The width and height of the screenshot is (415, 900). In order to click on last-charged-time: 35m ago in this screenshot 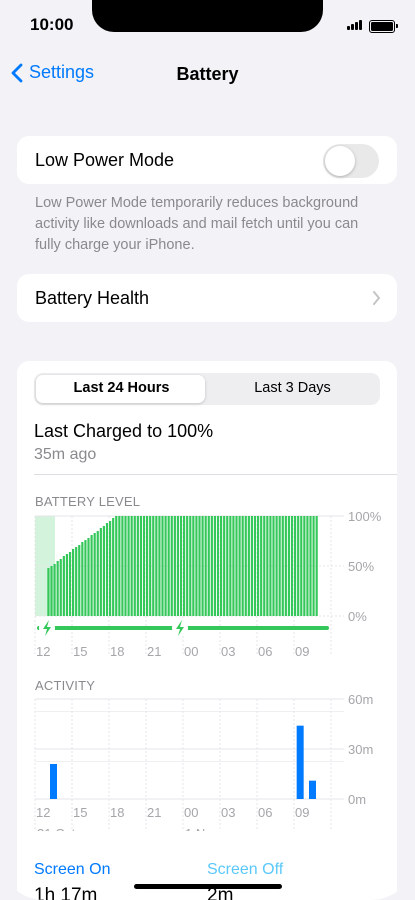, I will do `click(65, 454)`.